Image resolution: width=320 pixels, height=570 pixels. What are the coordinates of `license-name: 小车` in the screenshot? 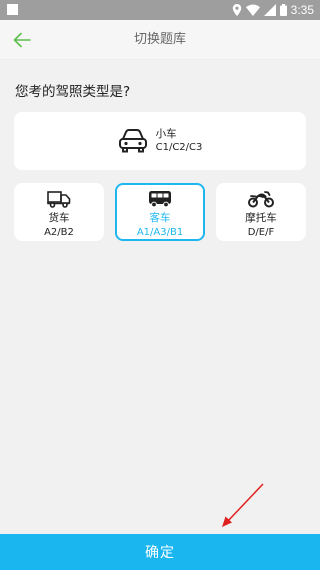 It's located at (166, 134).